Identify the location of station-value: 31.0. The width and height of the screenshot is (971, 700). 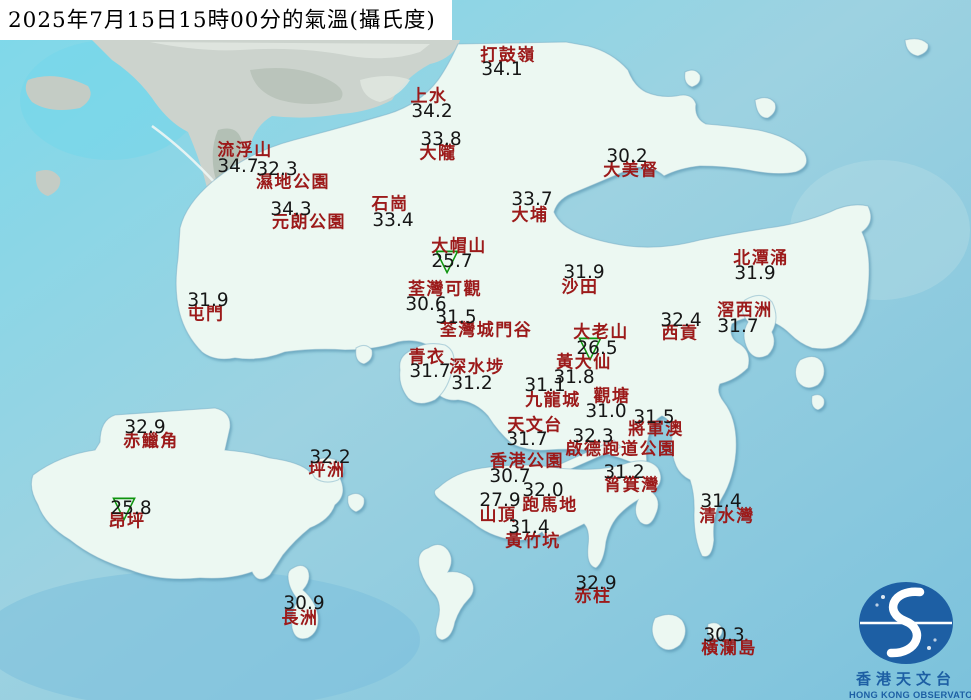
(606, 411).